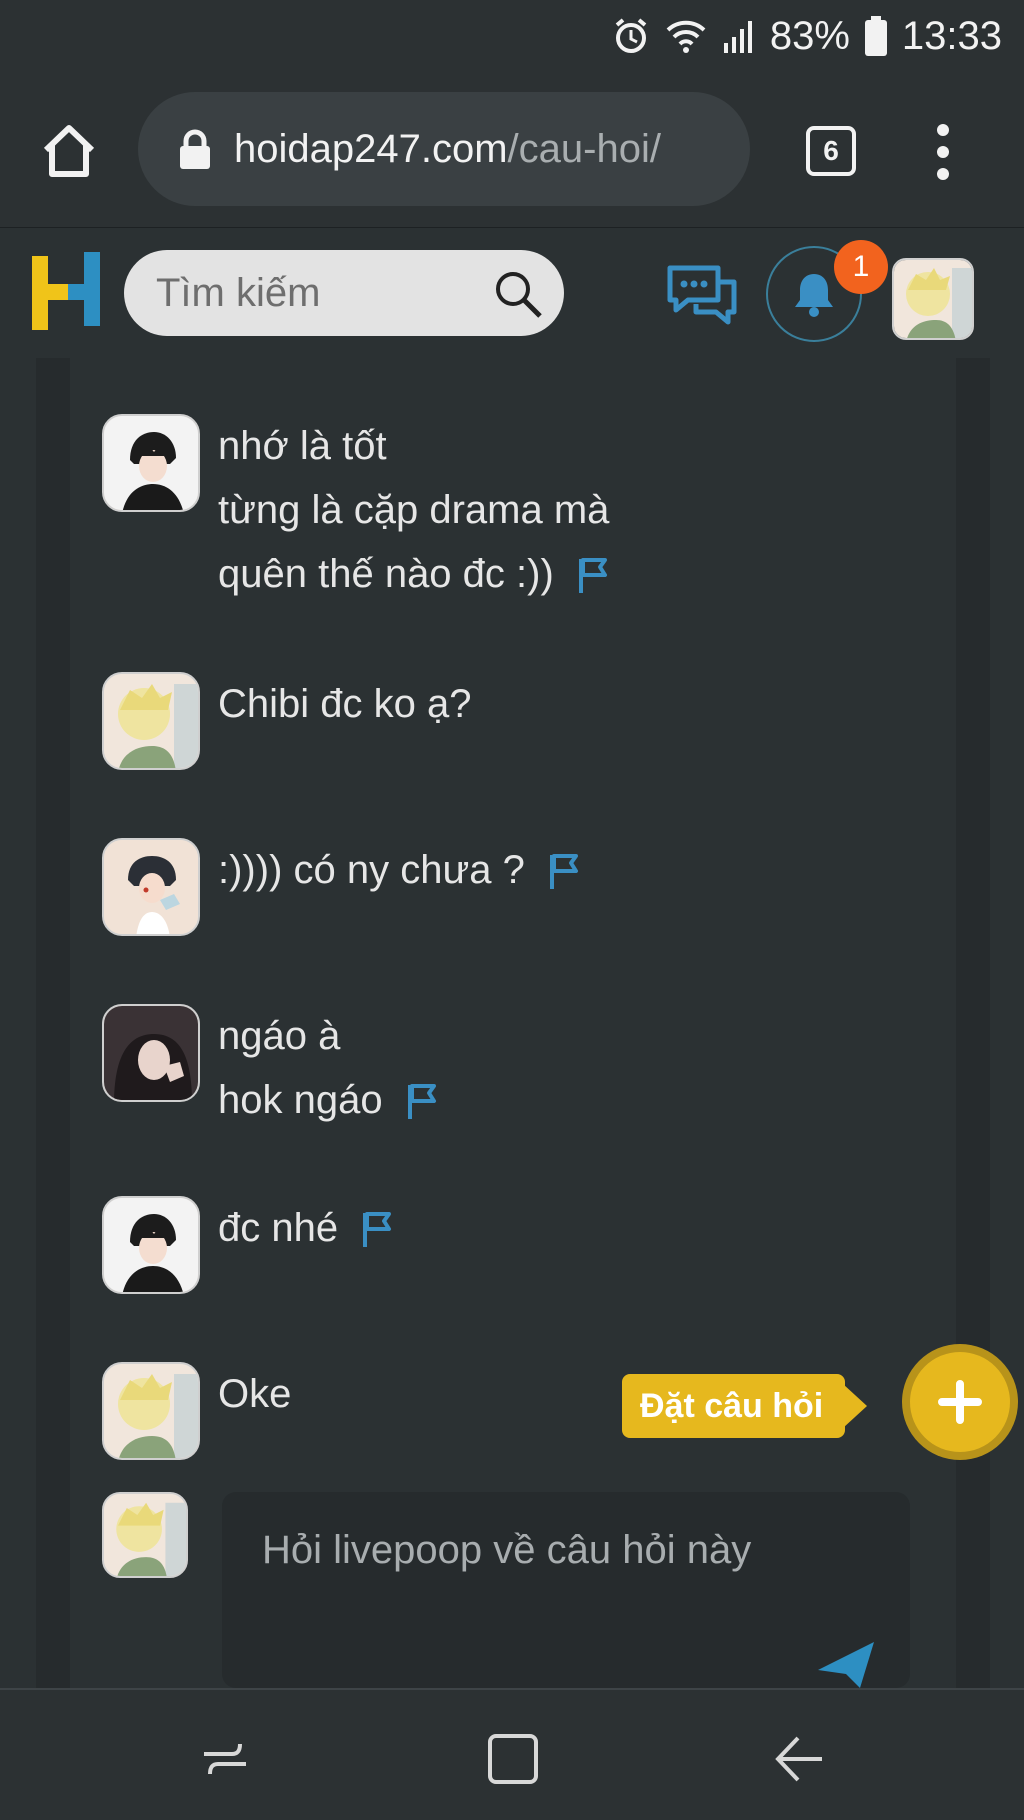  I want to click on search-placeholder: Tìm kiếm, so click(238, 292).